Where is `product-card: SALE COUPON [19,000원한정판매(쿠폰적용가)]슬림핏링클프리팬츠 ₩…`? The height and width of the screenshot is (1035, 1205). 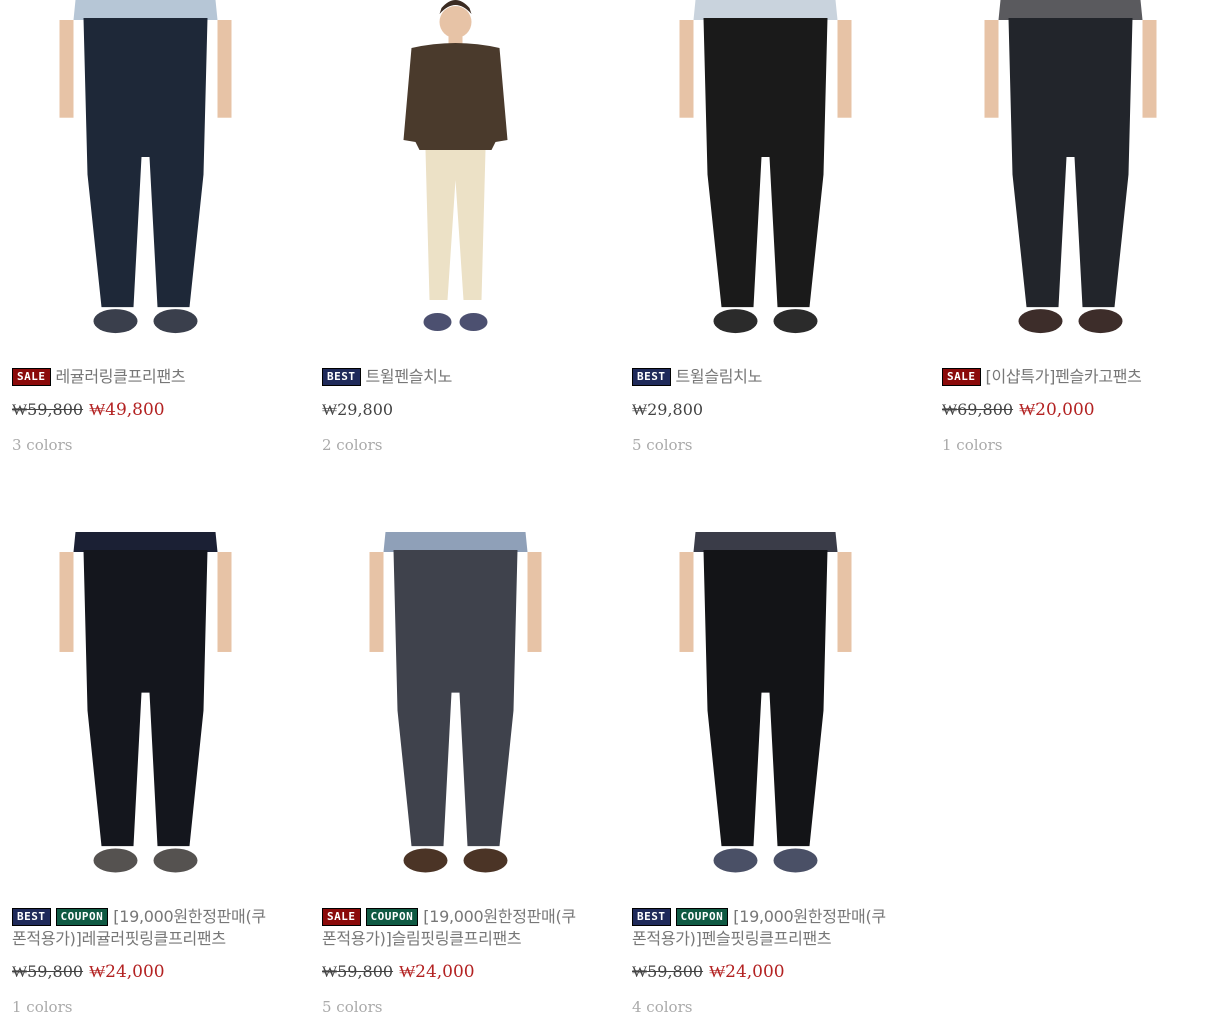 product-card: SALE COUPON [19,000원한정판매(쿠폰적용가)]슬림핏링클프리팬츠 ₩… is located at coordinates (455, 774).